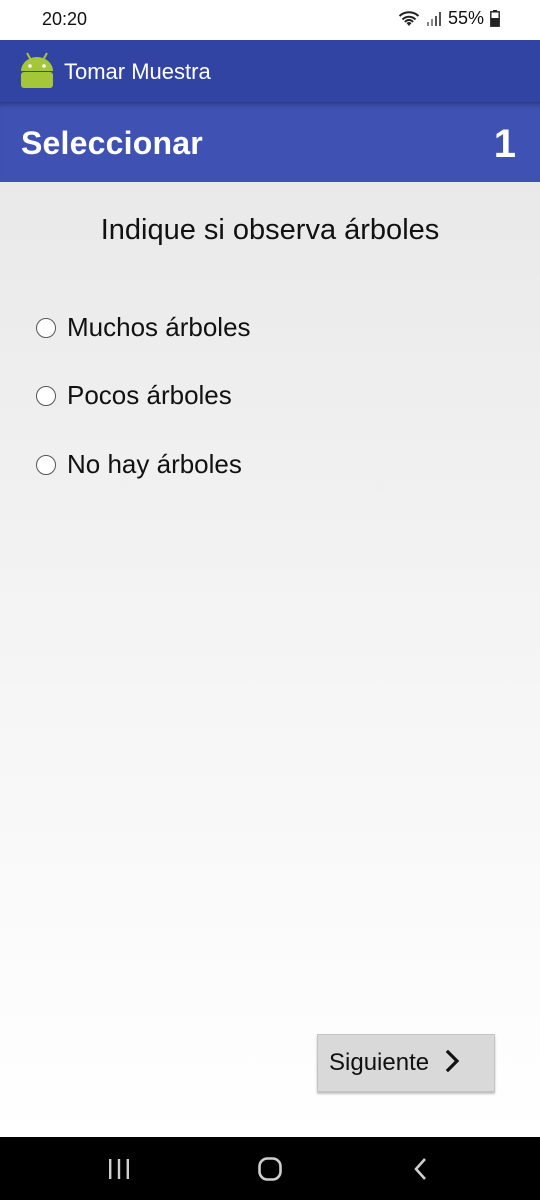 The width and height of the screenshot is (540, 1200). I want to click on question-text: Indique si observa árboles, so click(270, 230).